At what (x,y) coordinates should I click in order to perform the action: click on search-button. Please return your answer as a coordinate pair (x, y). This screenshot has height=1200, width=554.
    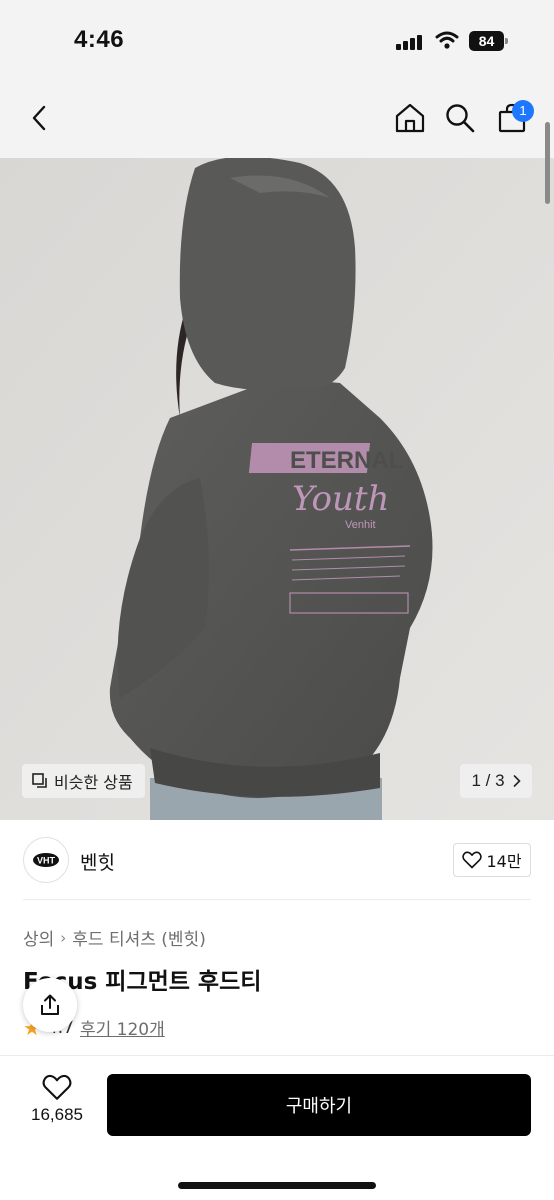
    Looking at the image, I should click on (460, 118).